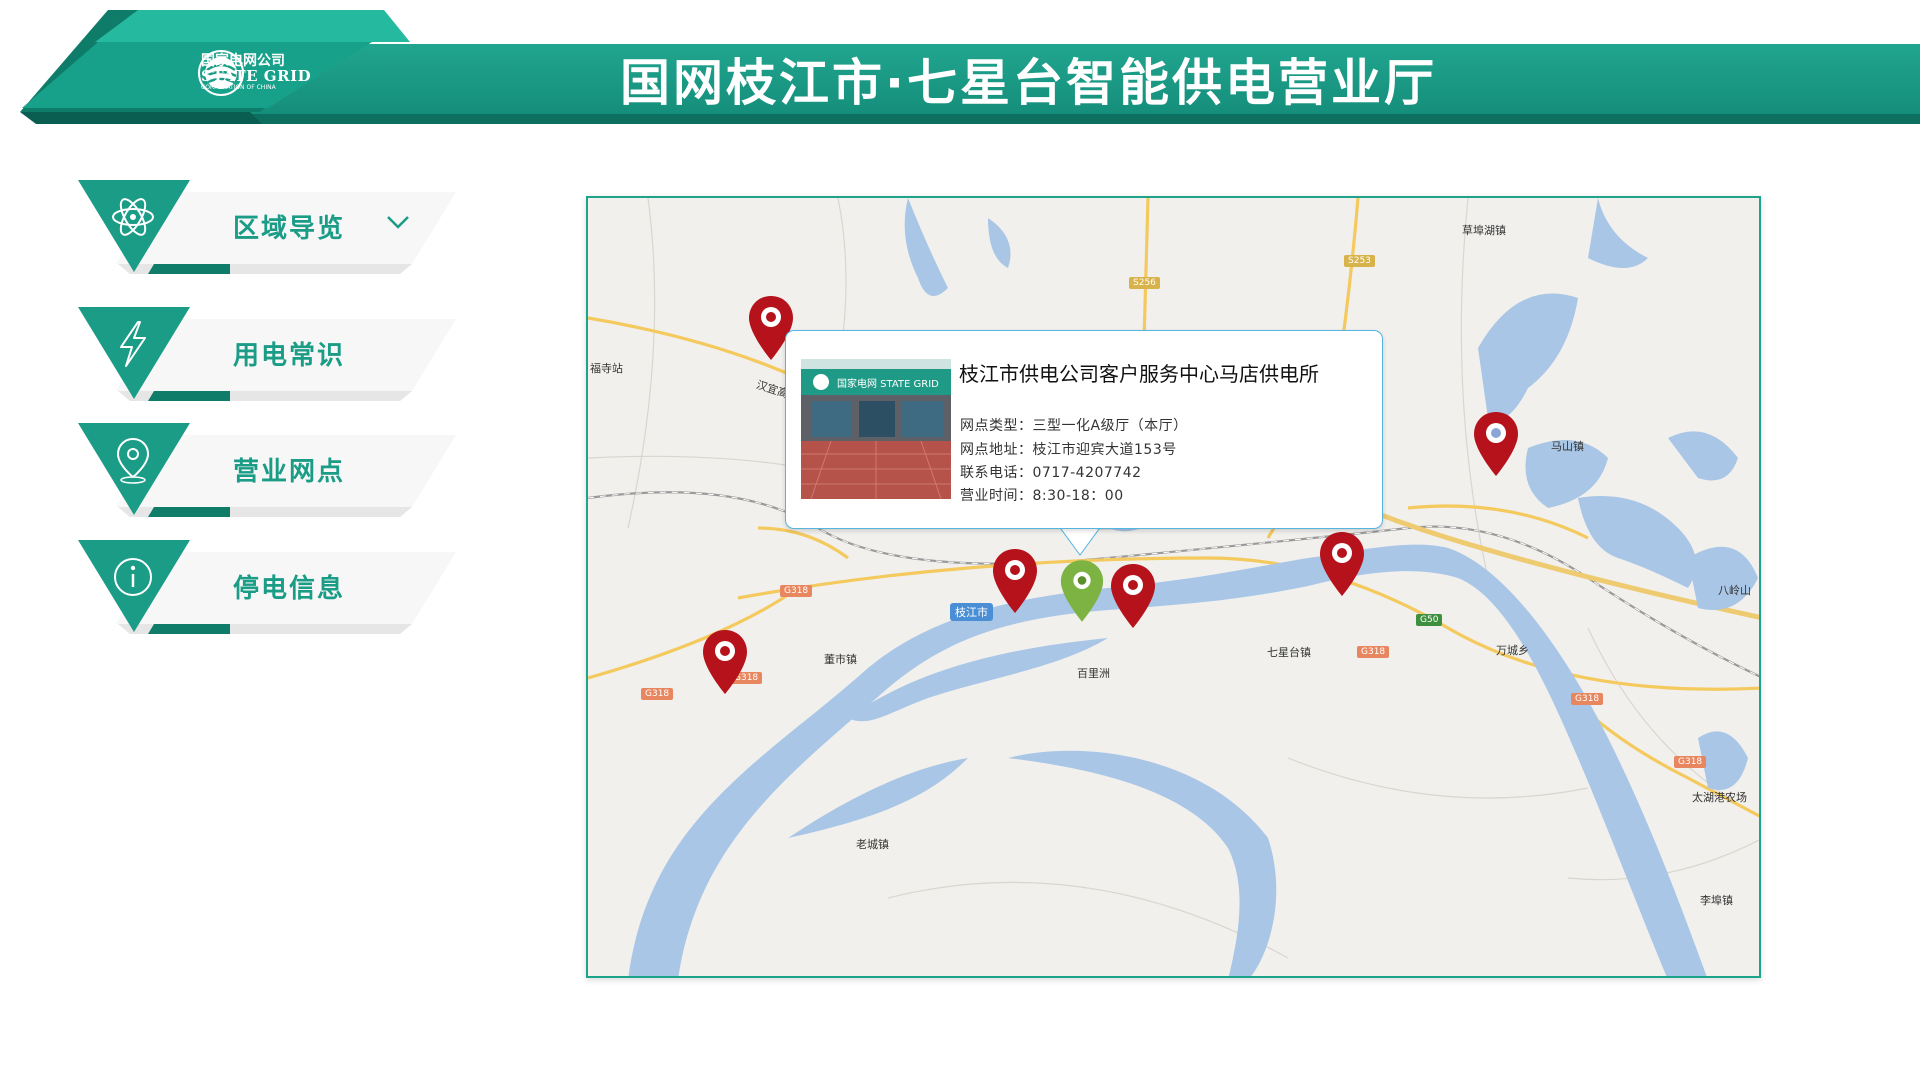 The image size is (1920, 1080). What do you see at coordinates (1429, 620) in the screenshot?
I see `road-shield: G50` at bounding box center [1429, 620].